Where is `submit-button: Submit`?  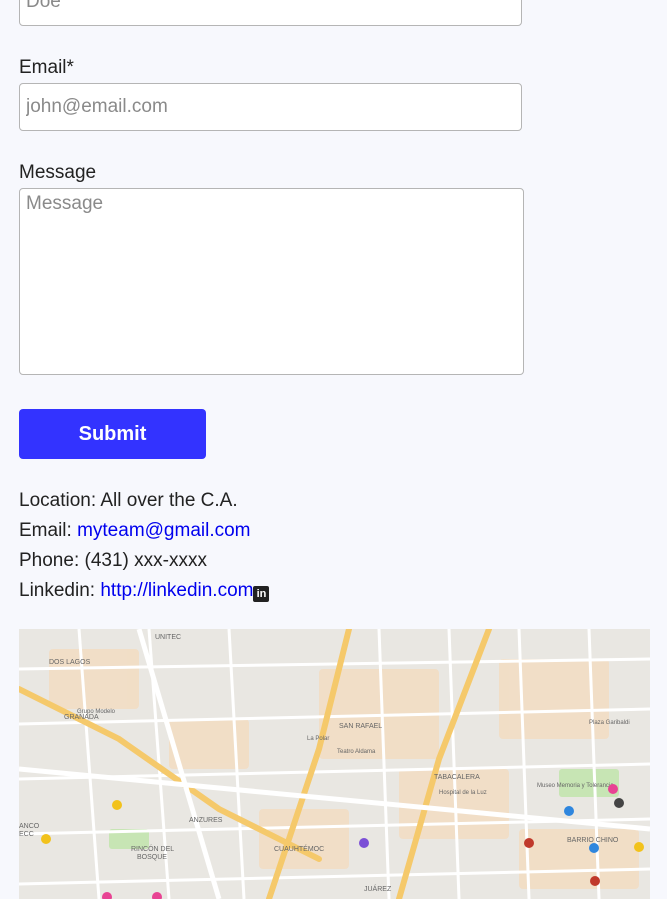
submit-button: Submit is located at coordinates (112, 434).